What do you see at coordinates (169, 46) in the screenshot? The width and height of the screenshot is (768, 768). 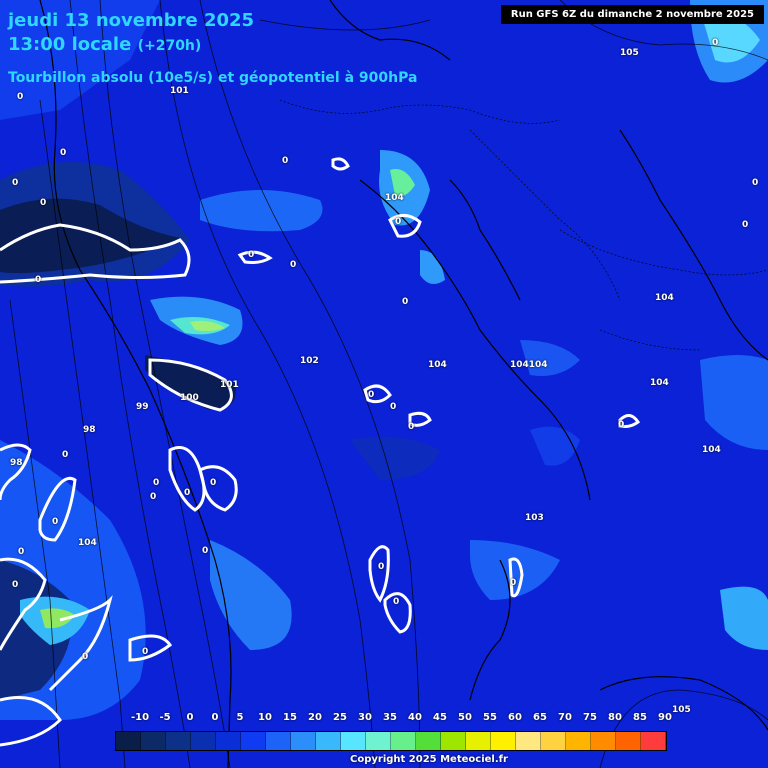 I see `forecast-hour: (+270h)` at bounding box center [169, 46].